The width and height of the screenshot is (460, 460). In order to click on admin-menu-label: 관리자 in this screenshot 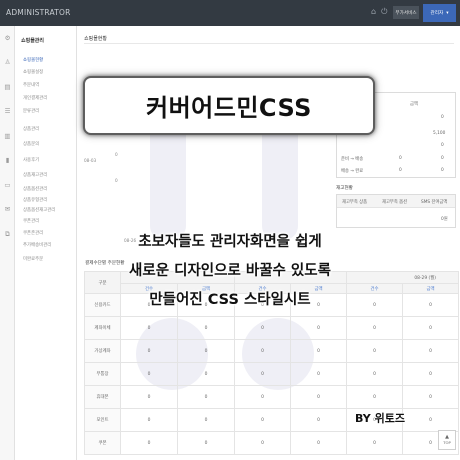, I will do `click(437, 13)`.